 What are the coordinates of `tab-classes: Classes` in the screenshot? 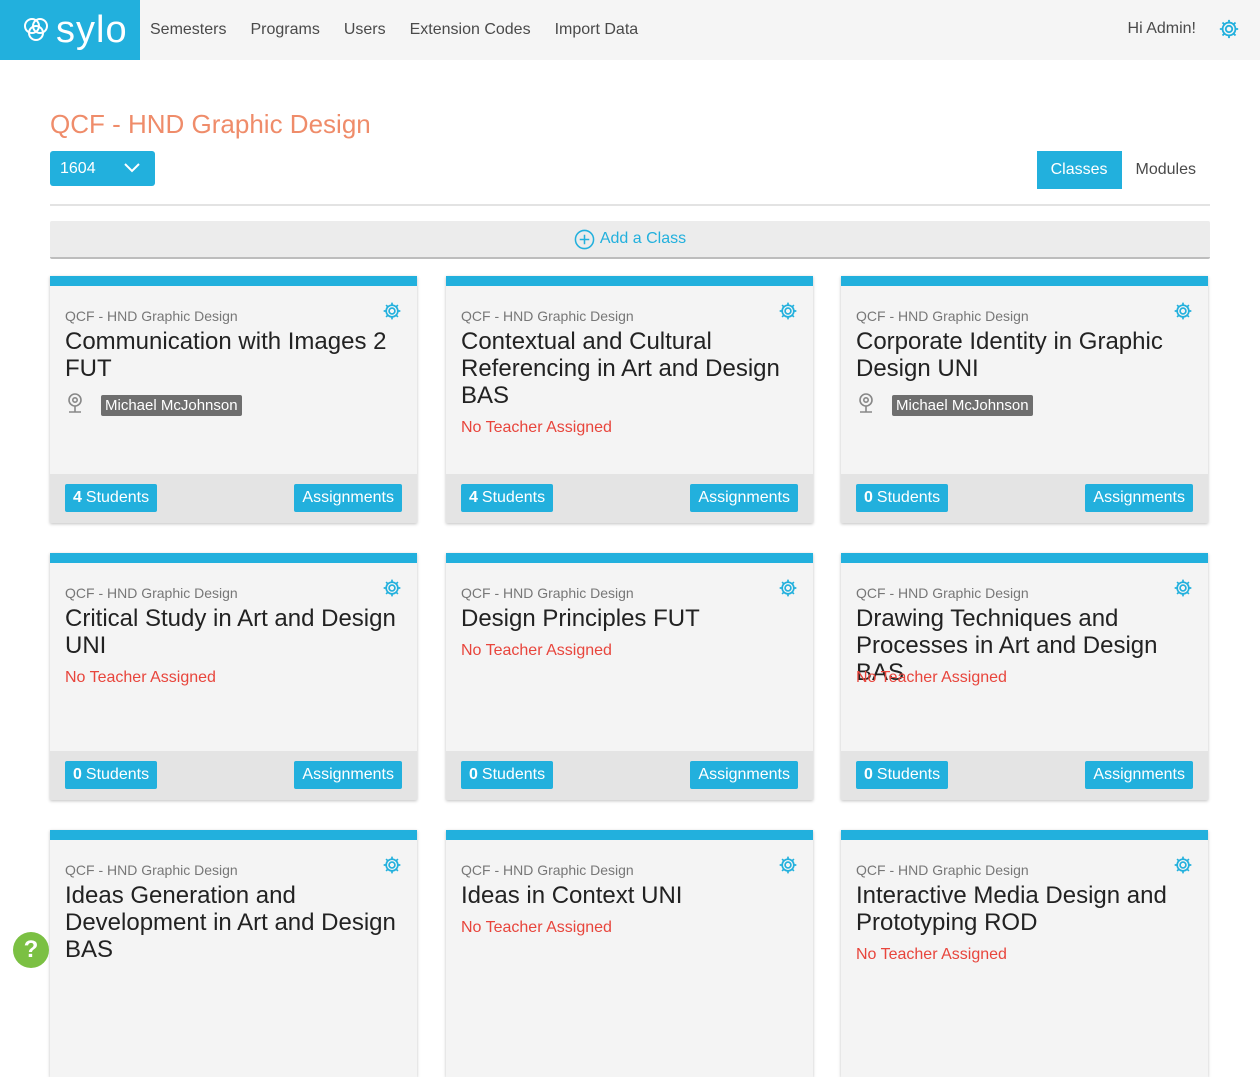 It's located at (1079, 170).